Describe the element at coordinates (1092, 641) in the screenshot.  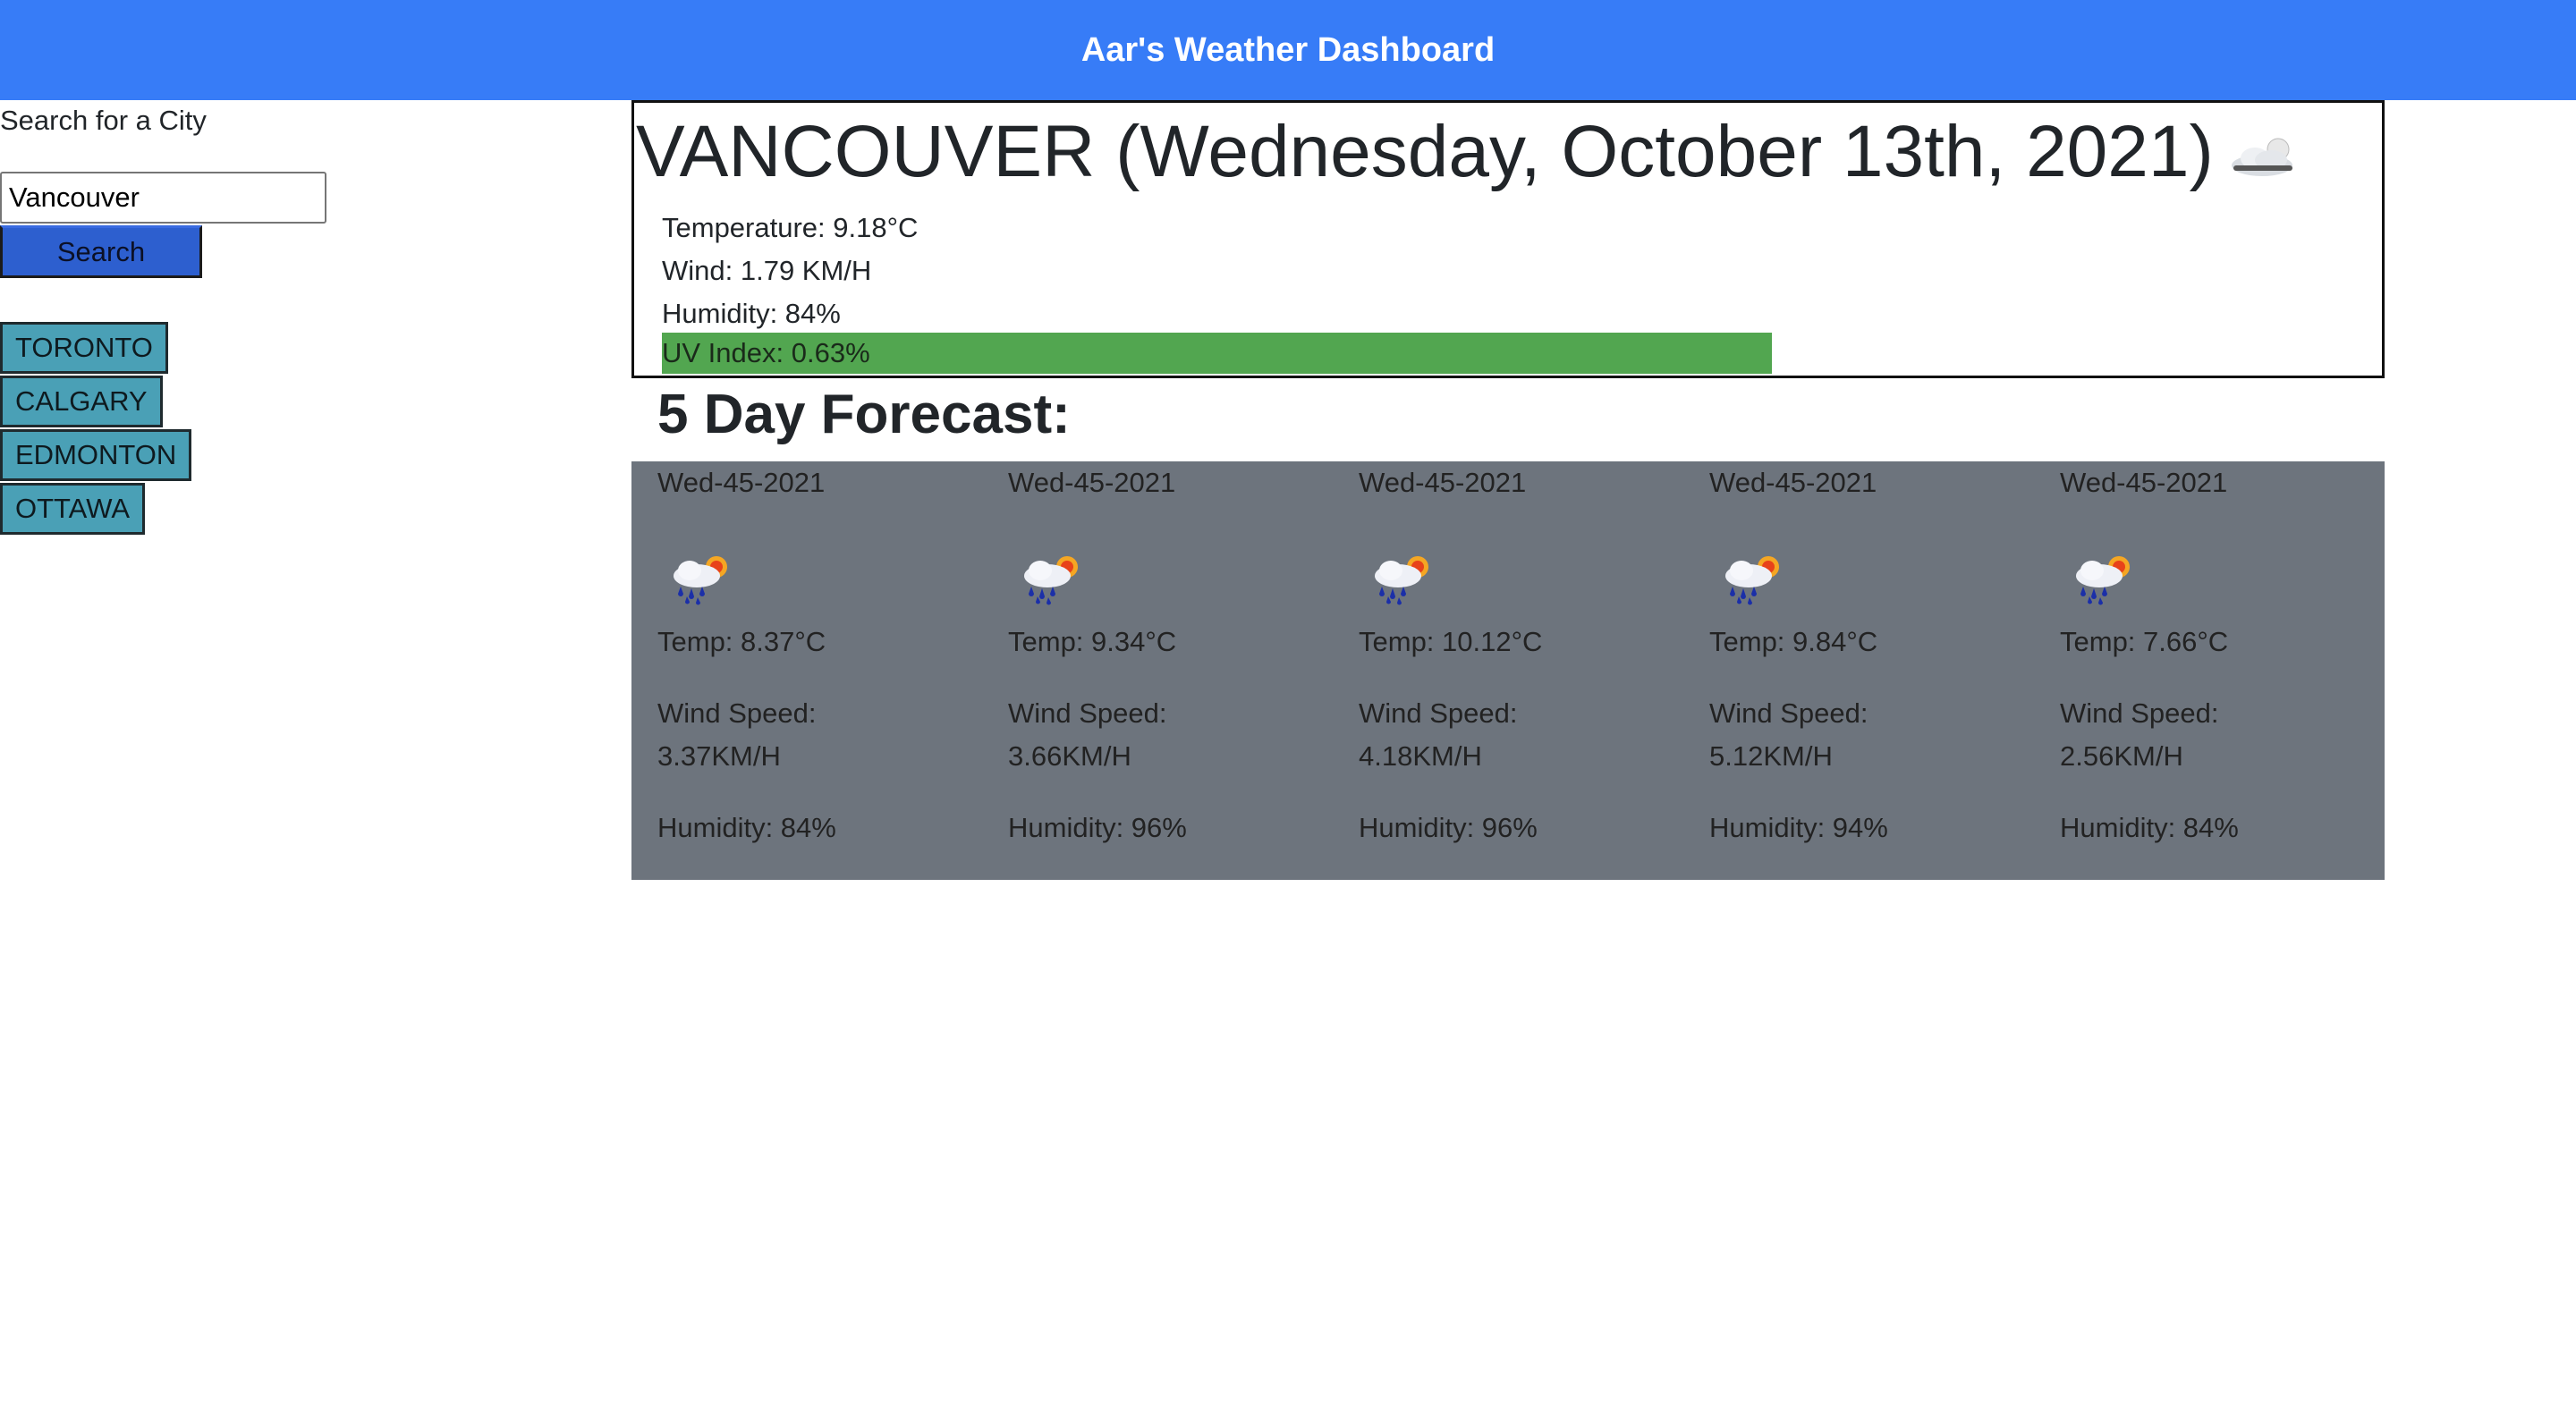
I see `forecast-temp: Temp: 9.34°C` at that location.